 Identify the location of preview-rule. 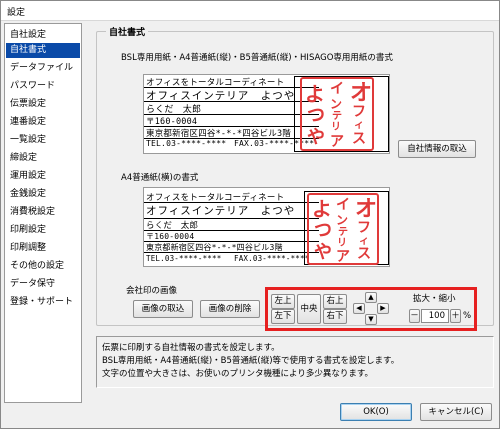
(231, 252).